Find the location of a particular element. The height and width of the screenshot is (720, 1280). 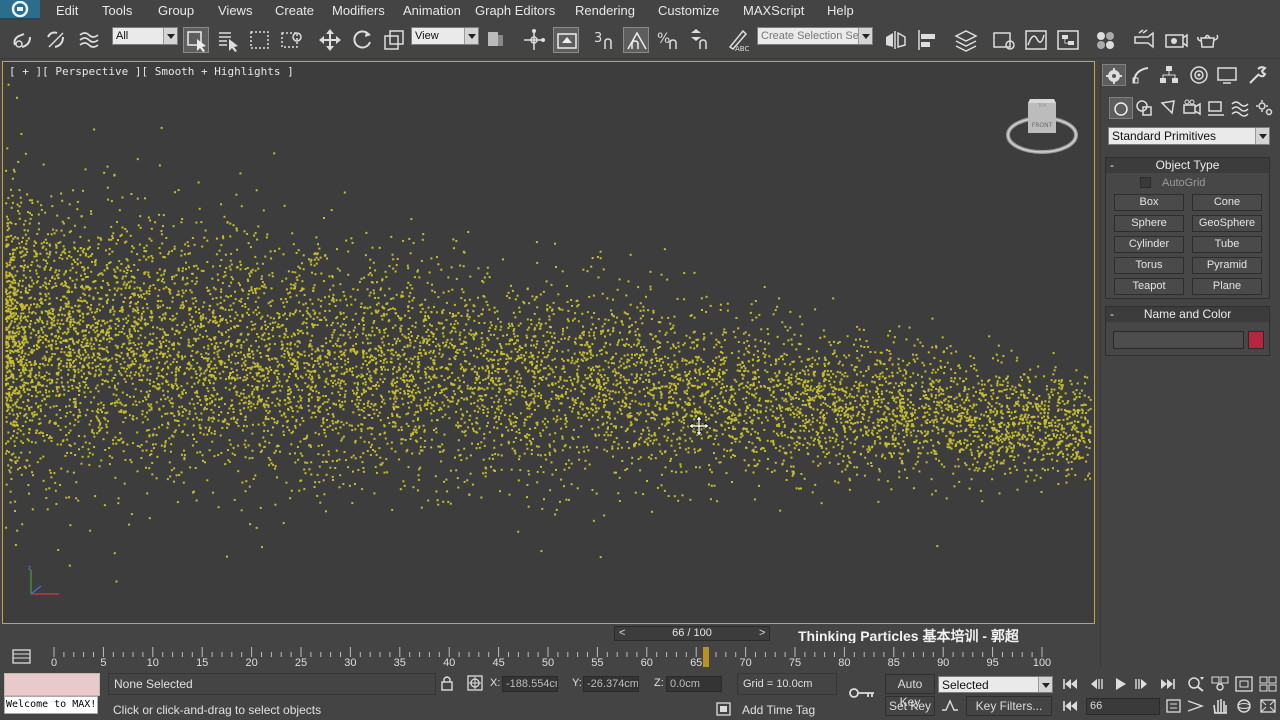

rendered-frame-window-icon is located at coordinates (1176, 40).